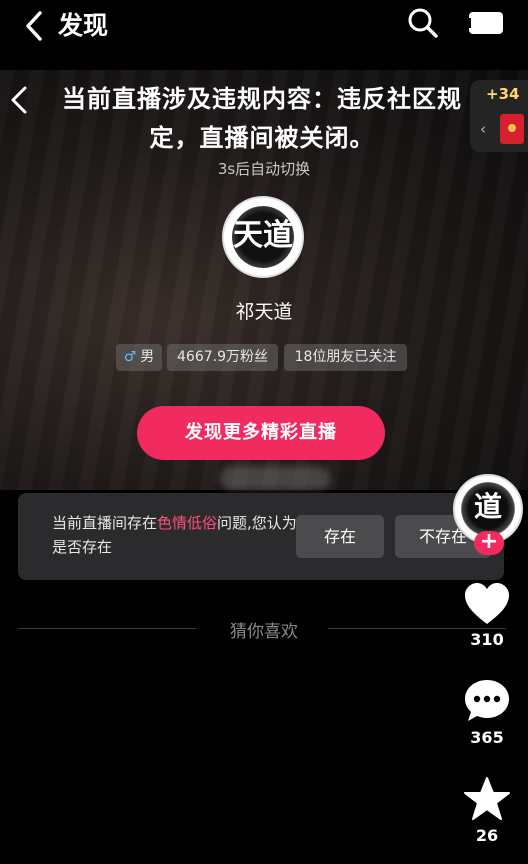 This screenshot has width=528, height=864. Describe the element at coordinates (486, 23) in the screenshot. I see `tv-icon` at that location.